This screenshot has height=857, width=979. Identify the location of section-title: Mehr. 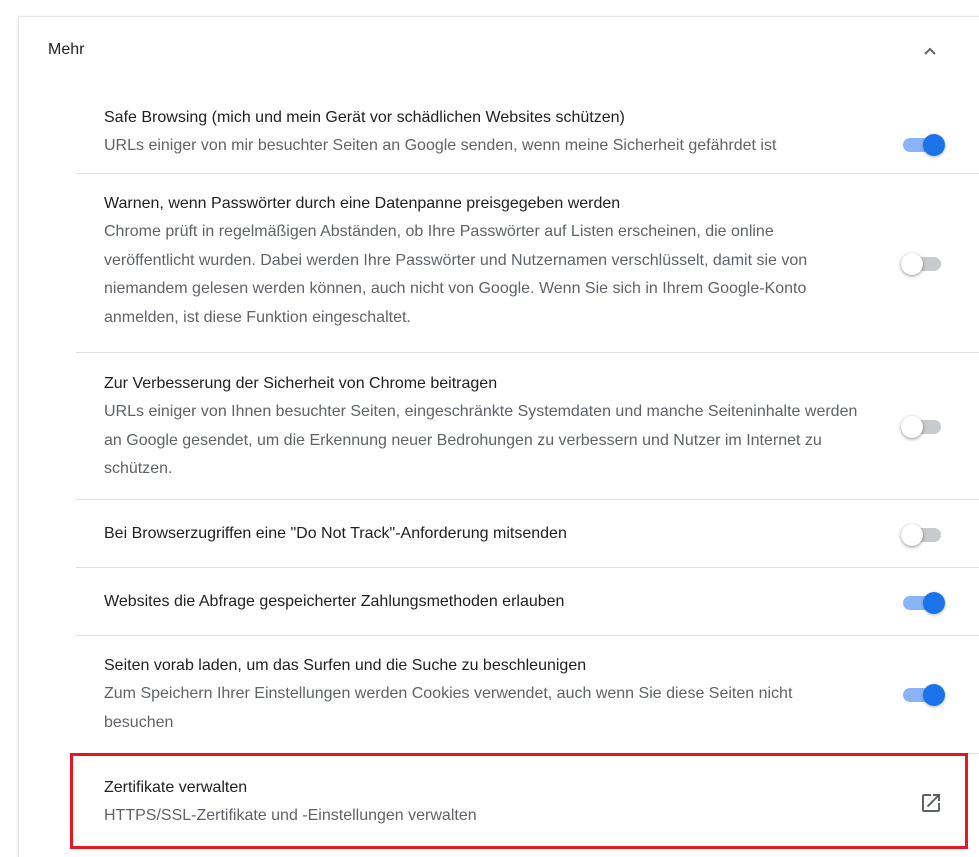
(66, 49).